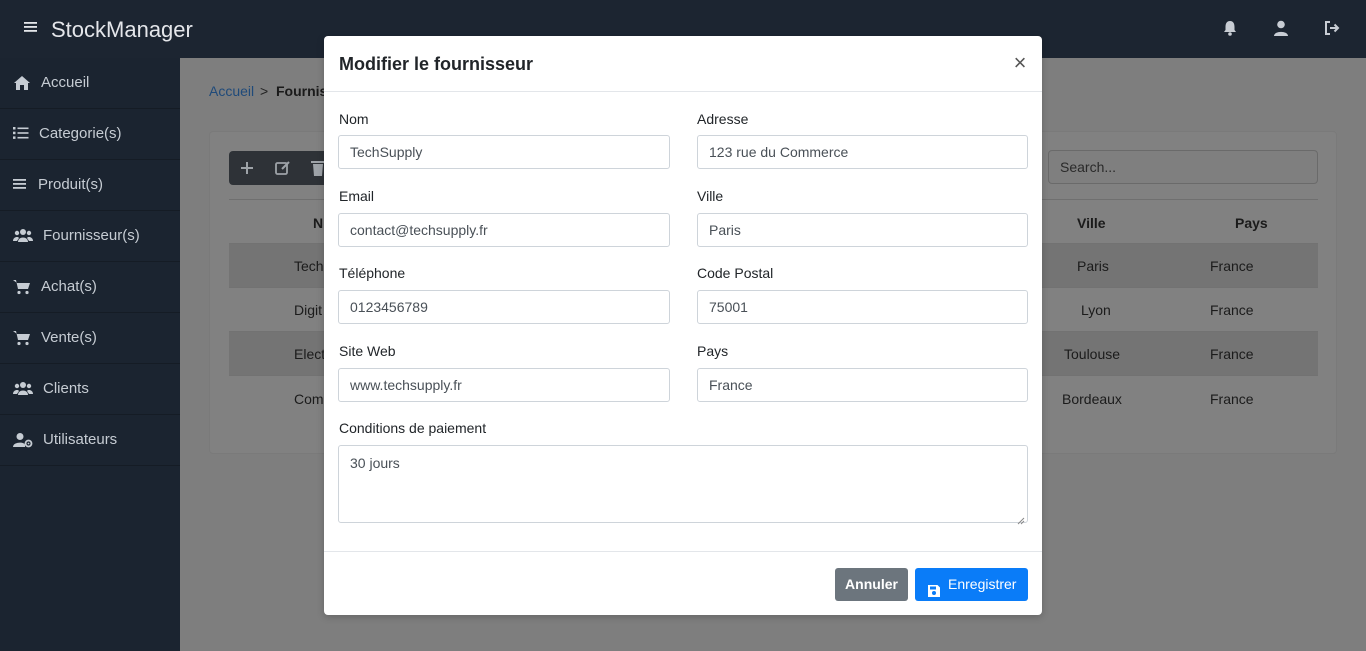 The height and width of the screenshot is (651, 1366). Describe the element at coordinates (504, 385) in the screenshot. I see `site-web-input: www.techsupply.fr` at that location.